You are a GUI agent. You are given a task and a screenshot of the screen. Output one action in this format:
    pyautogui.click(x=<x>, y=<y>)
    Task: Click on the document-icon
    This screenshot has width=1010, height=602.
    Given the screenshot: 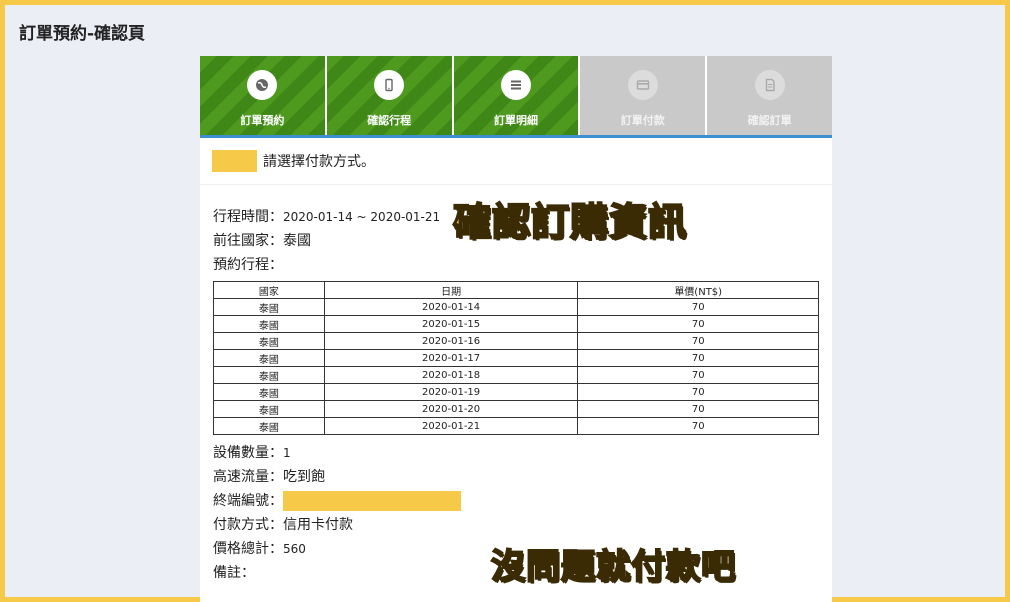 What is the action you would take?
    pyautogui.click(x=769, y=85)
    